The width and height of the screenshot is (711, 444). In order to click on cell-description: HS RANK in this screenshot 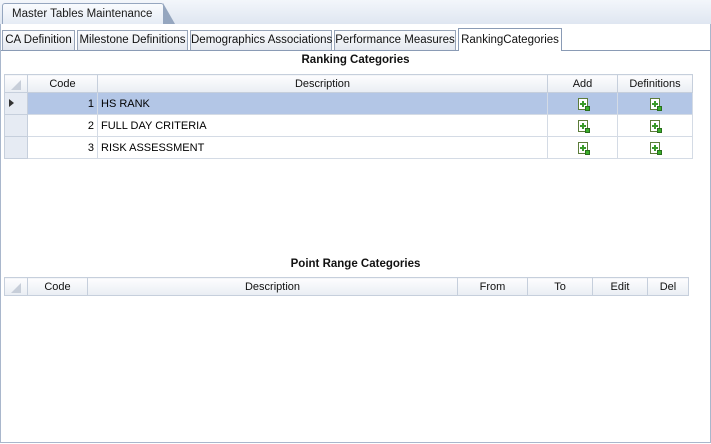, I will do `click(322, 103)`.